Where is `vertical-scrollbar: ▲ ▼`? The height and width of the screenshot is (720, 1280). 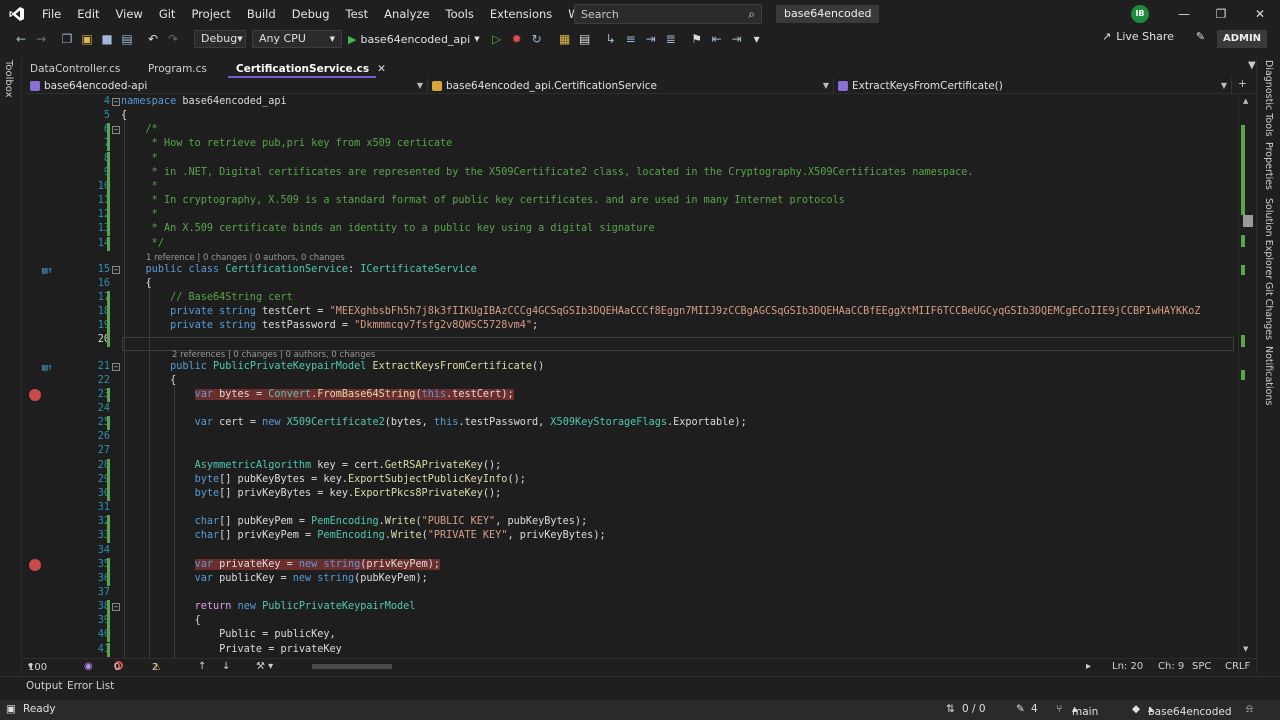
vertical-scrollbar: ▲ ▼ is located at coordinates (1247, 376).